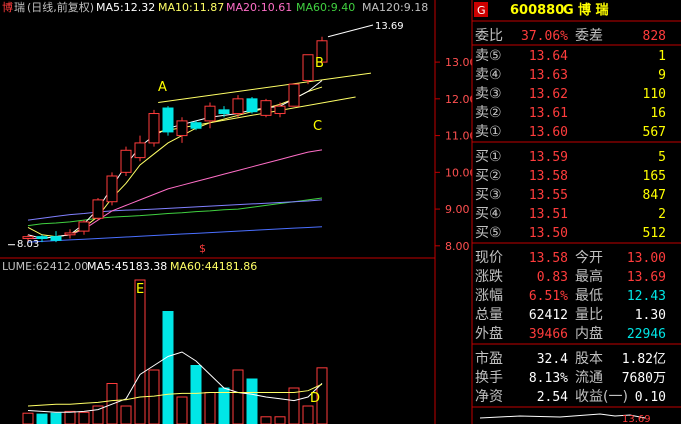 The image size is (681, 424). What do you see at coordinates (45, 266) in the screenshot?
I see `volume-legend: LUME:62412.00` at bounding box center [45, 266].